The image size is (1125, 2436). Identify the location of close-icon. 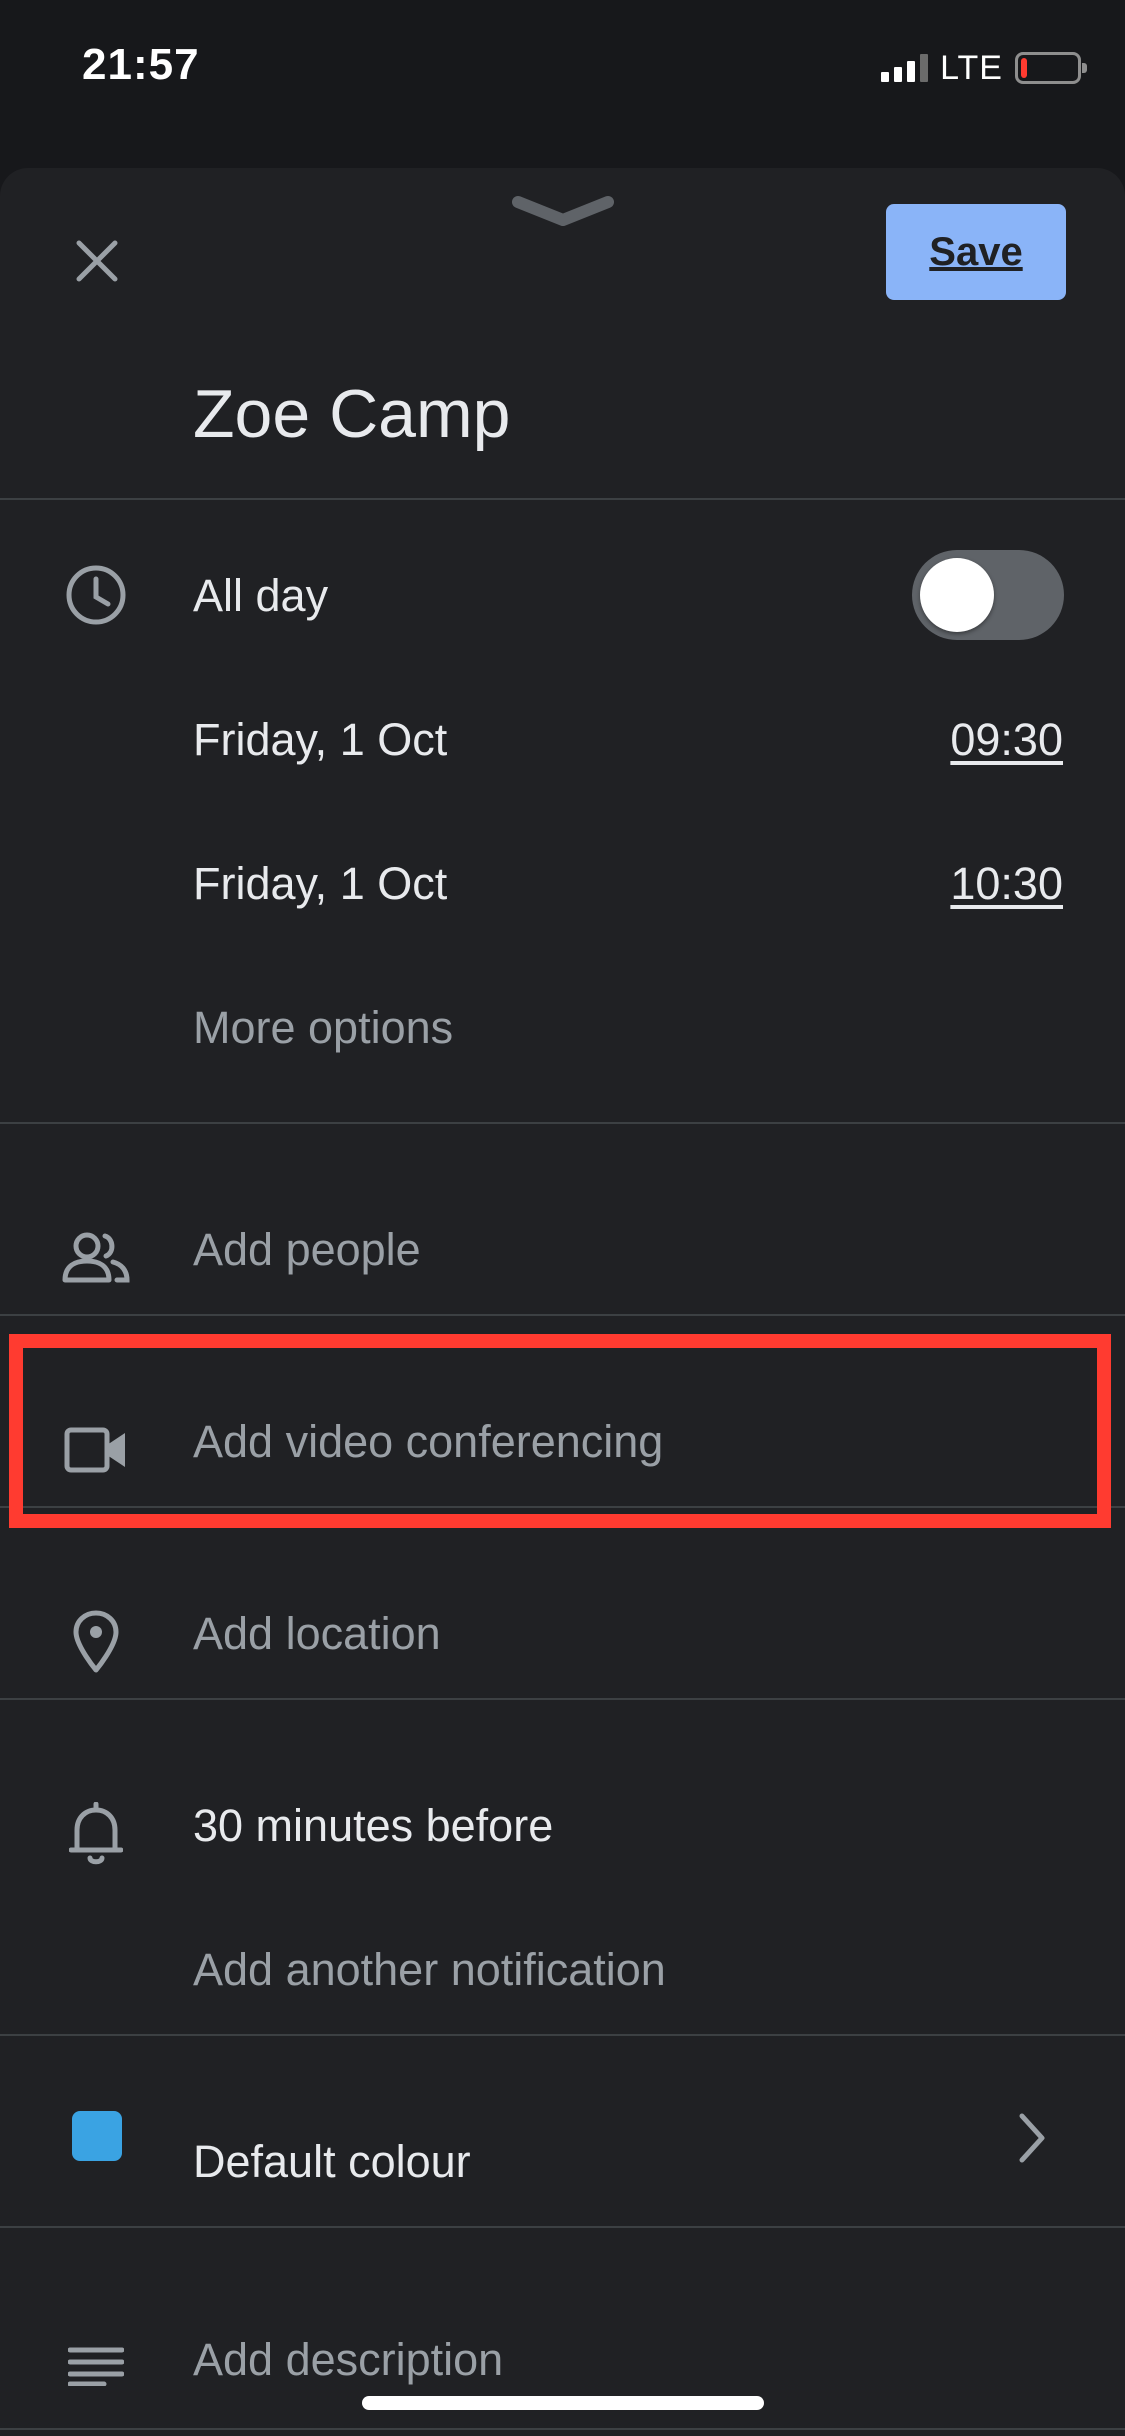
(97, 261).